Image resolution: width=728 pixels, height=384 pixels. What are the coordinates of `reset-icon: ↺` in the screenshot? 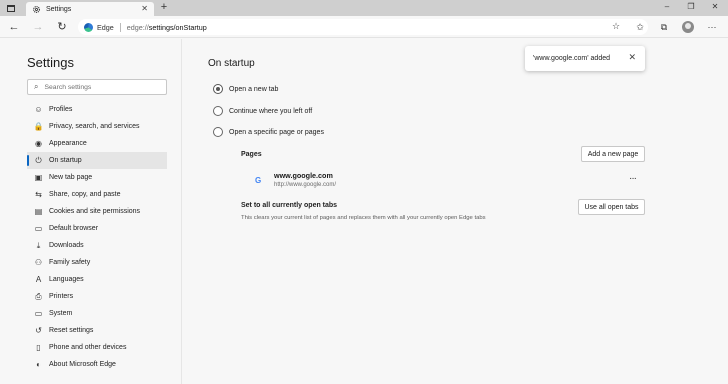 It's located at (38, 330).